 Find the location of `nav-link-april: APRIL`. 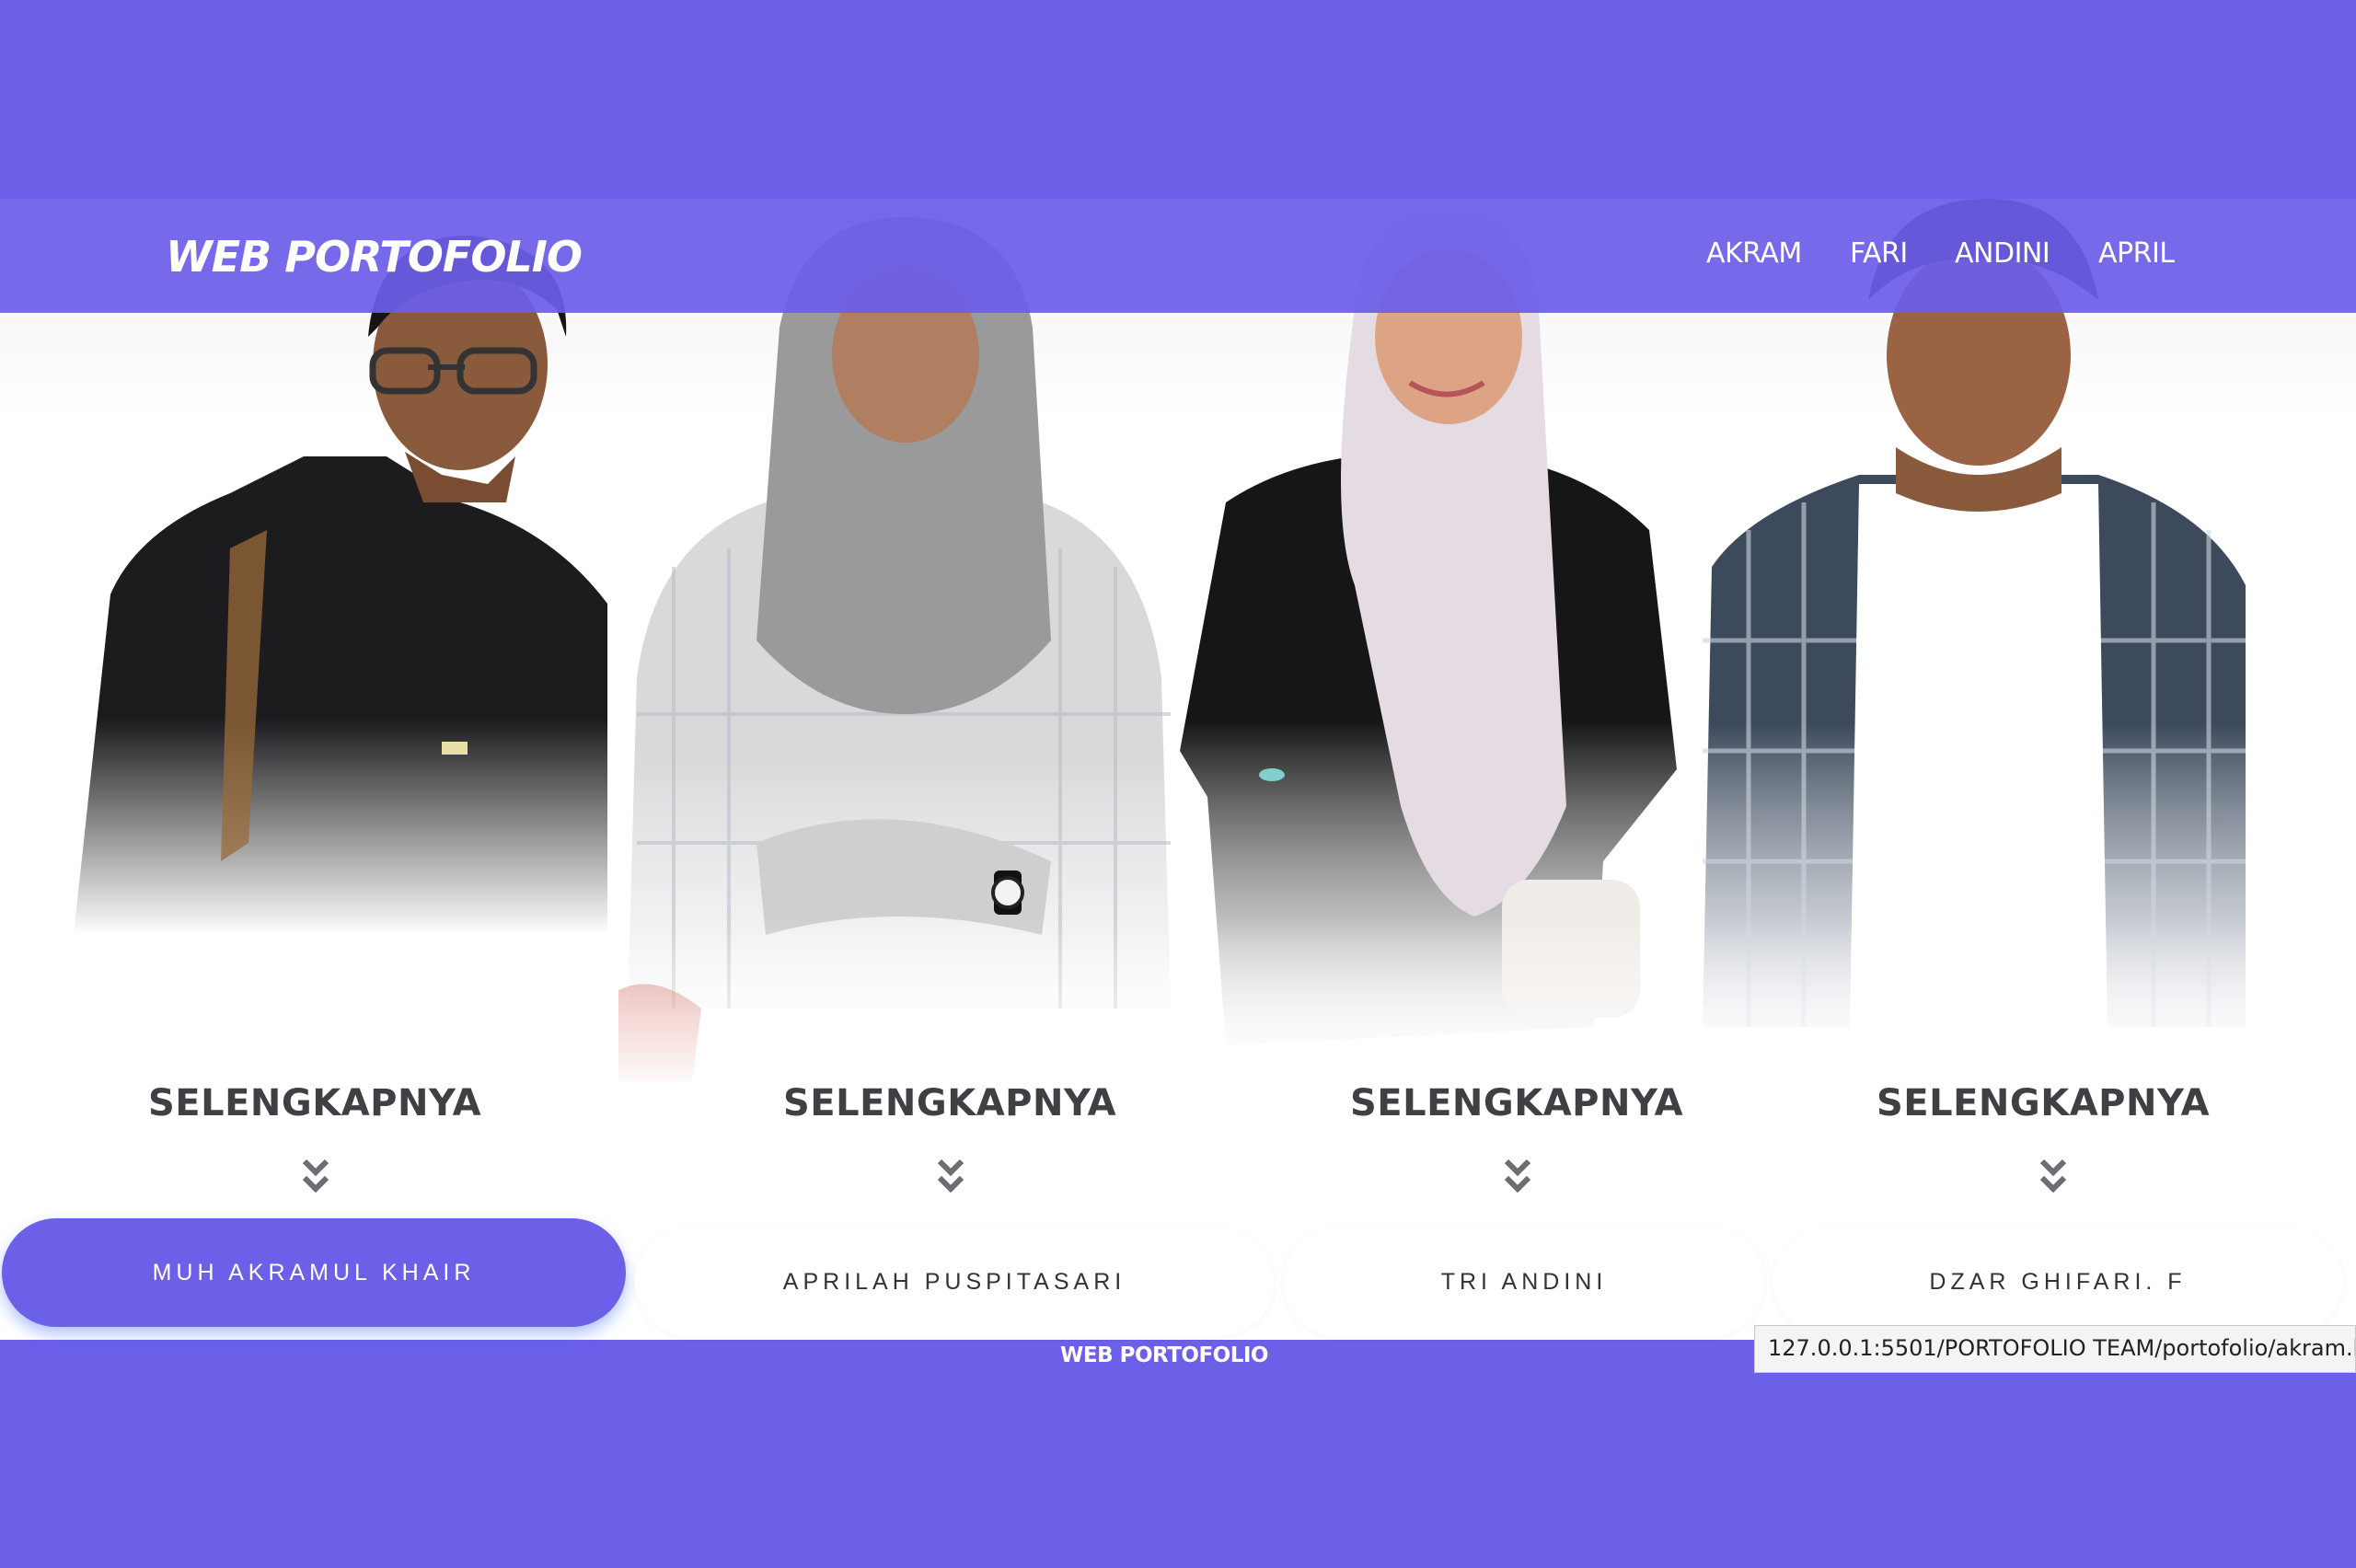

nav-link-april: APRIL is located at coordinates (2136, 254).